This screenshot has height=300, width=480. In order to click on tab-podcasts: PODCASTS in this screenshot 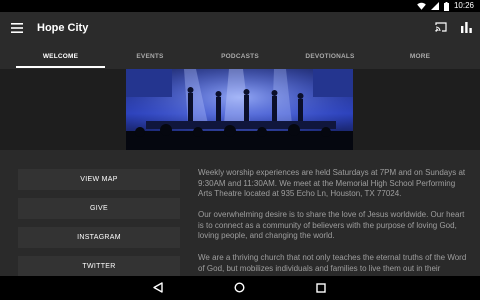, I will do `click(240, 57)`.